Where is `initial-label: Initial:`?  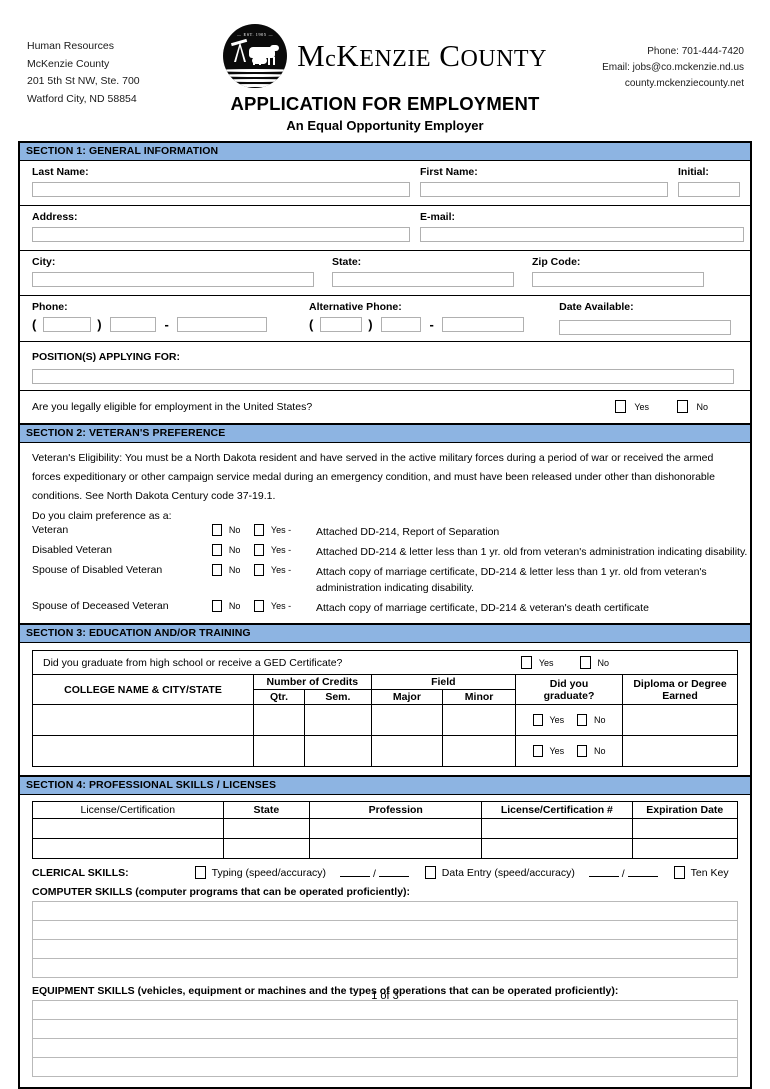
initial-label: Initial: is located at coordinates (693, 172).